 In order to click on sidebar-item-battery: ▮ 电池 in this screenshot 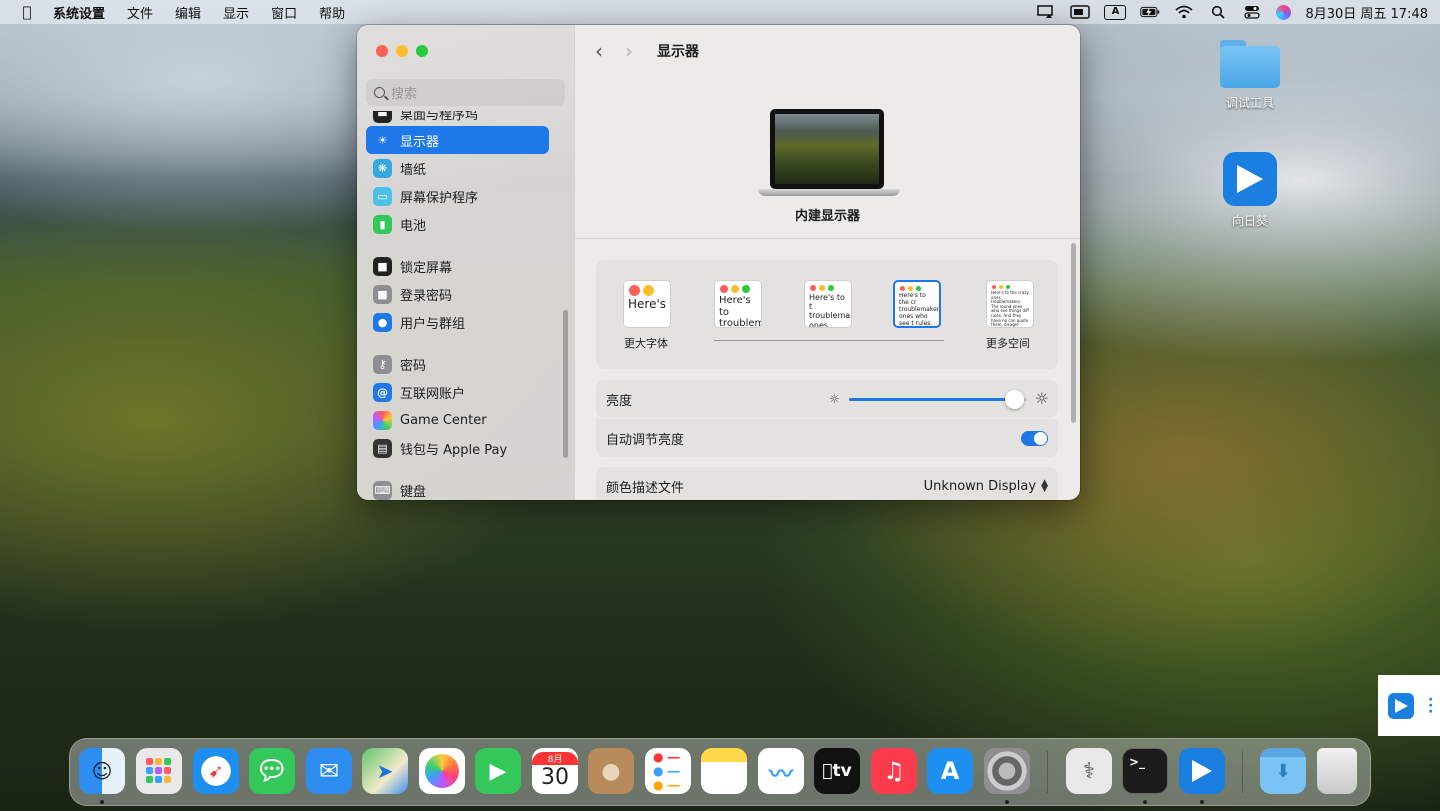, I will do `click(457, 224)`.